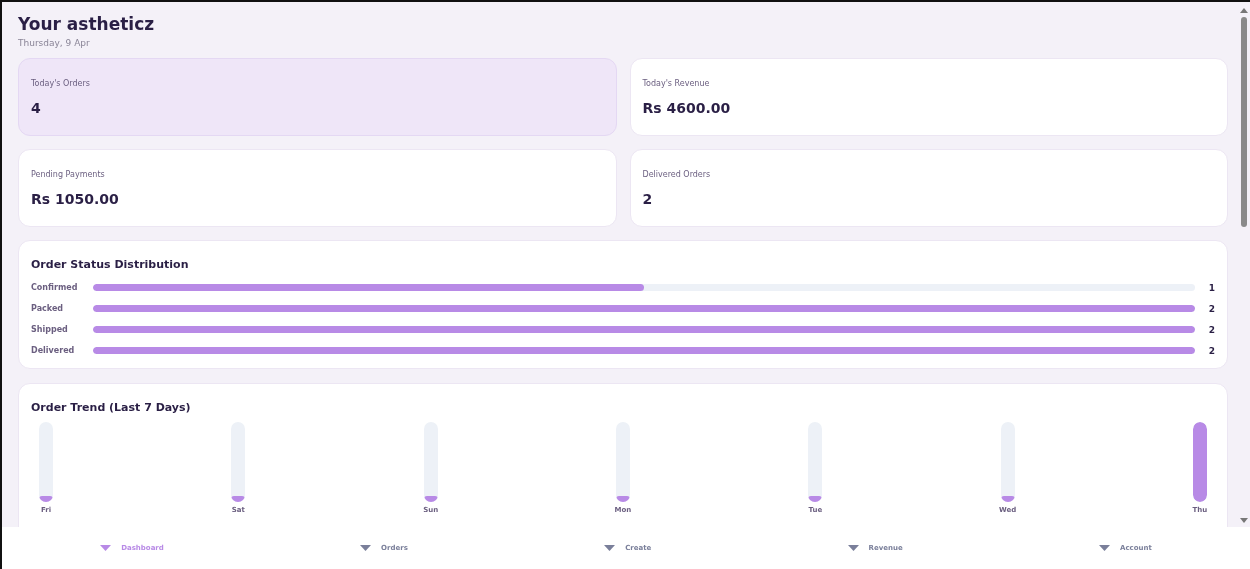 The image size is (1250, 569). Describe the element at coordinates (53, 350) in the screenshot. I see `status-label: Delivered` at that location.